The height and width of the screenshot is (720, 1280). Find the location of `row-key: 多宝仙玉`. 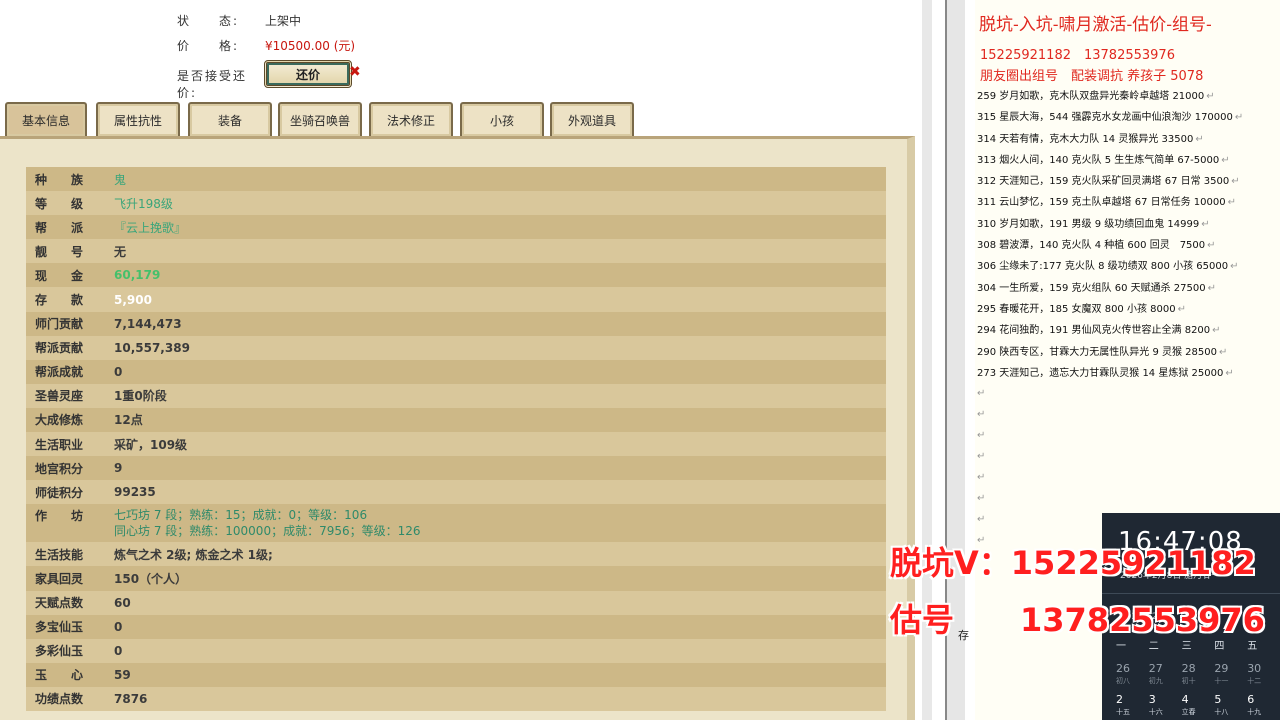

row-key: 多宝仙玉 is located at coordinates (59, 627).